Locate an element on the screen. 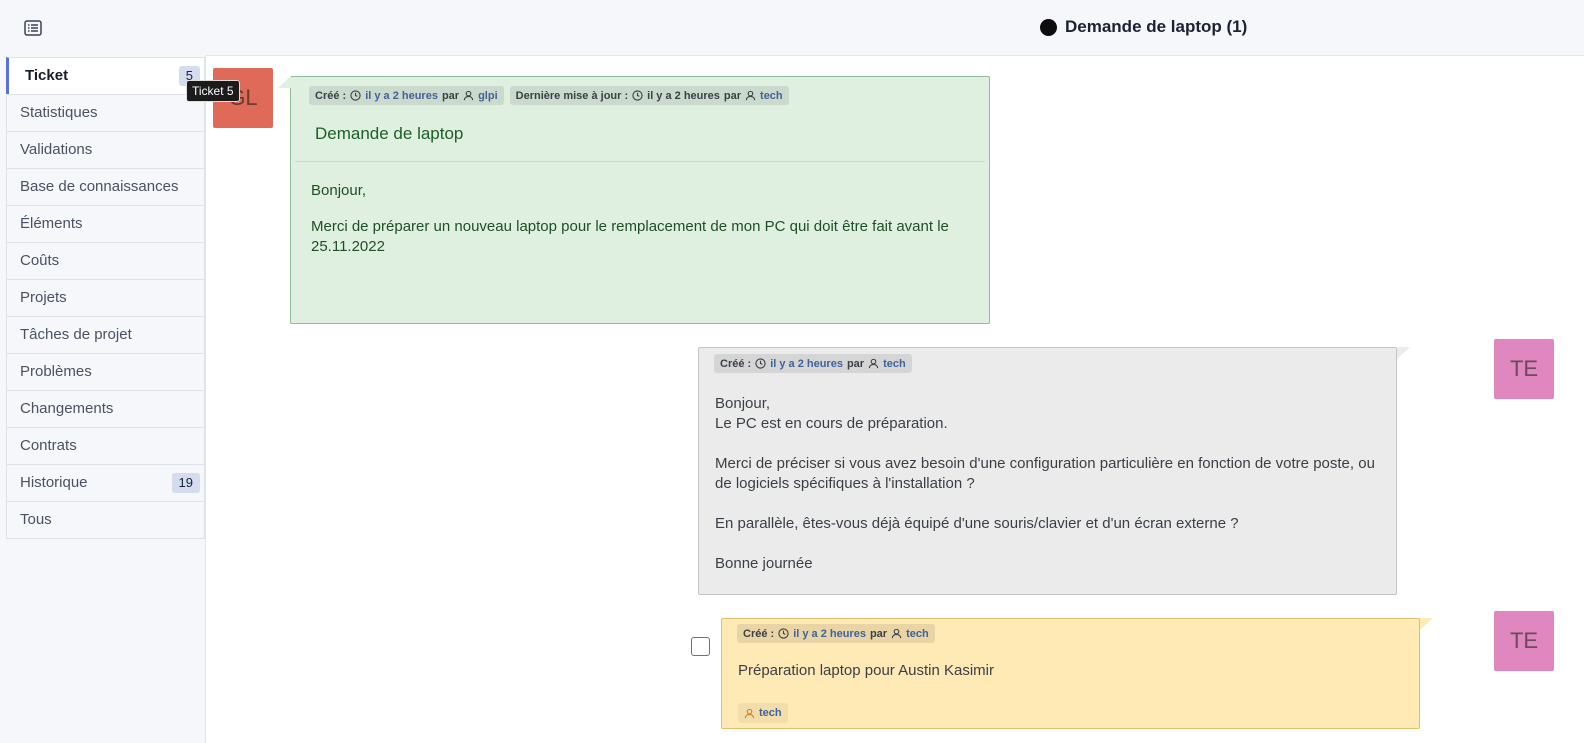 The width and height of the screenshot is (1584, 743). sidebar-item-label: Tâches de projet is located at coordinates (76, 334).